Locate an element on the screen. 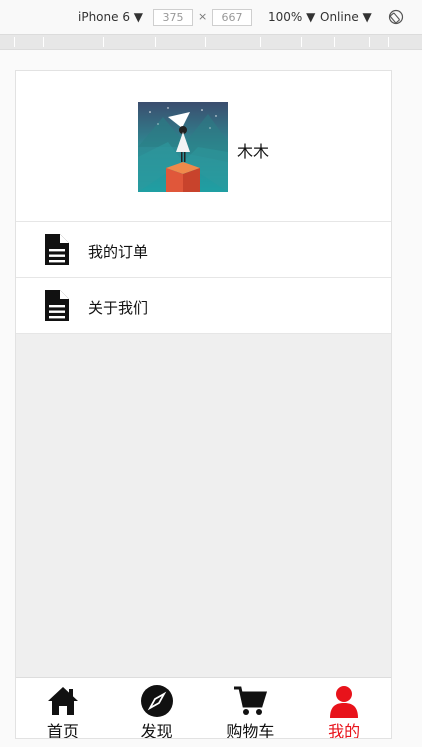 This screenshot has height=747, width=422. tab-label: 我的 is located at coordinates (344, 730).